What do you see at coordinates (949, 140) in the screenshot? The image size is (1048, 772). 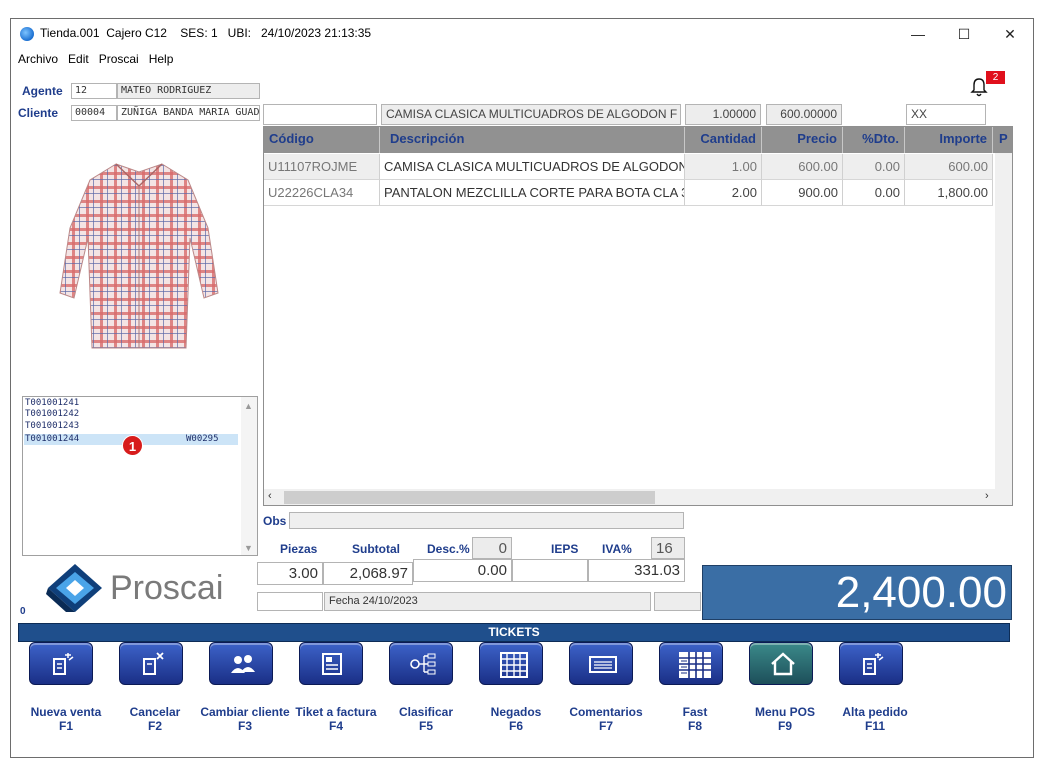 I see `col-header-importe: Importe` at bounding box center [949, 140].